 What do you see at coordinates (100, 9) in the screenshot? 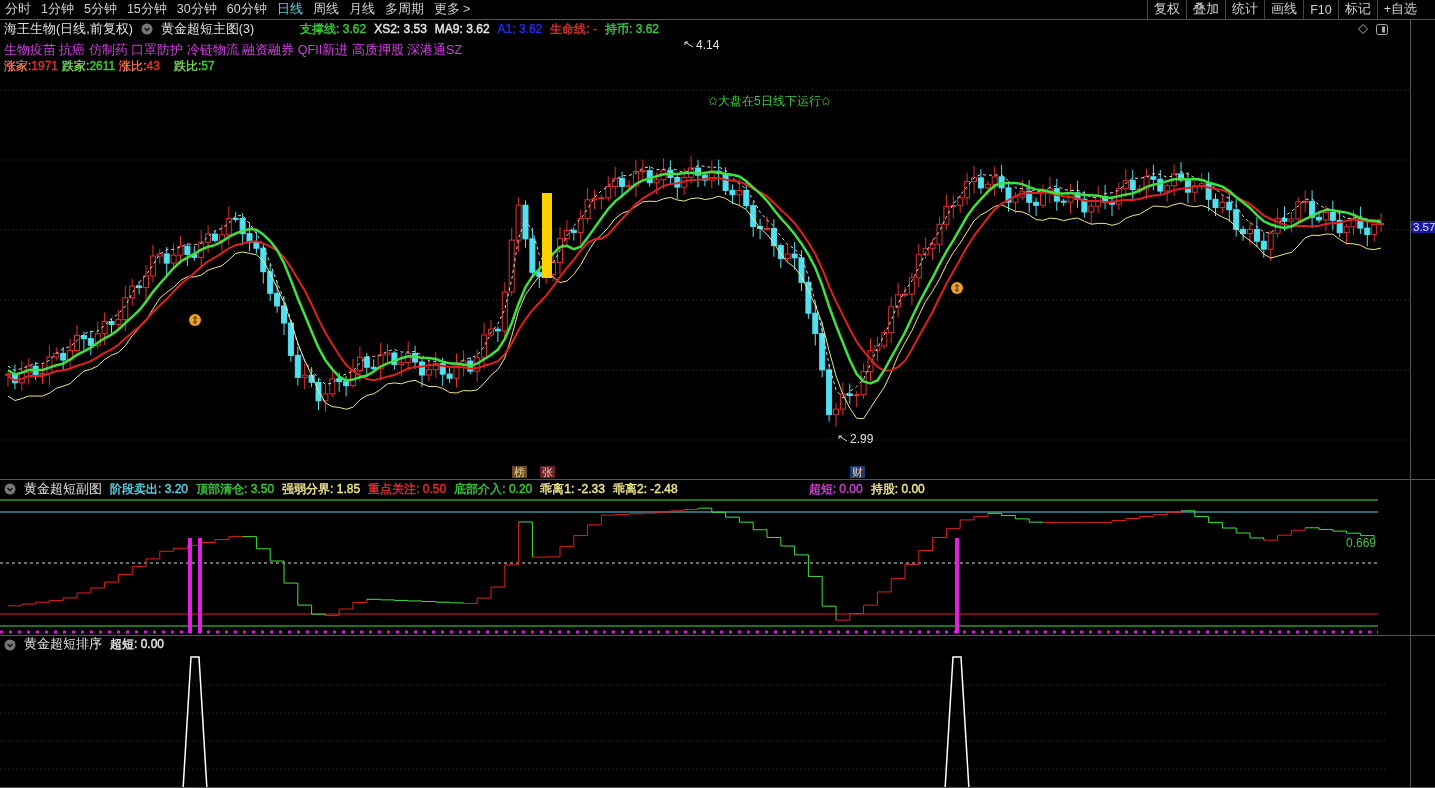
I see `period-tab: 5分钟` at bounding box center [100, 9].